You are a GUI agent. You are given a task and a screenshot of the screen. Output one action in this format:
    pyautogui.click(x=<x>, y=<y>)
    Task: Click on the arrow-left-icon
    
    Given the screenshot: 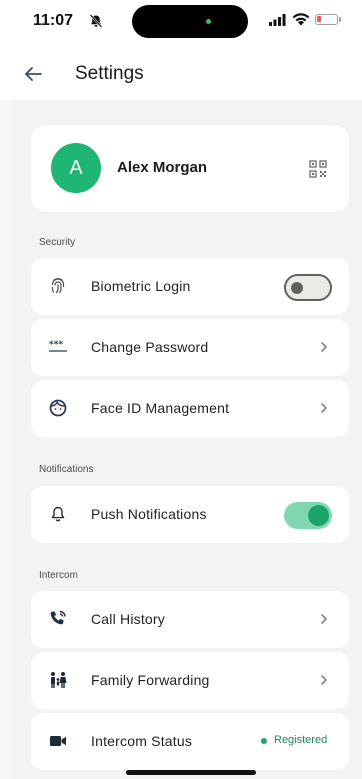 What is the action you would take?
    pyautogui.click(x=33, y=74)
    